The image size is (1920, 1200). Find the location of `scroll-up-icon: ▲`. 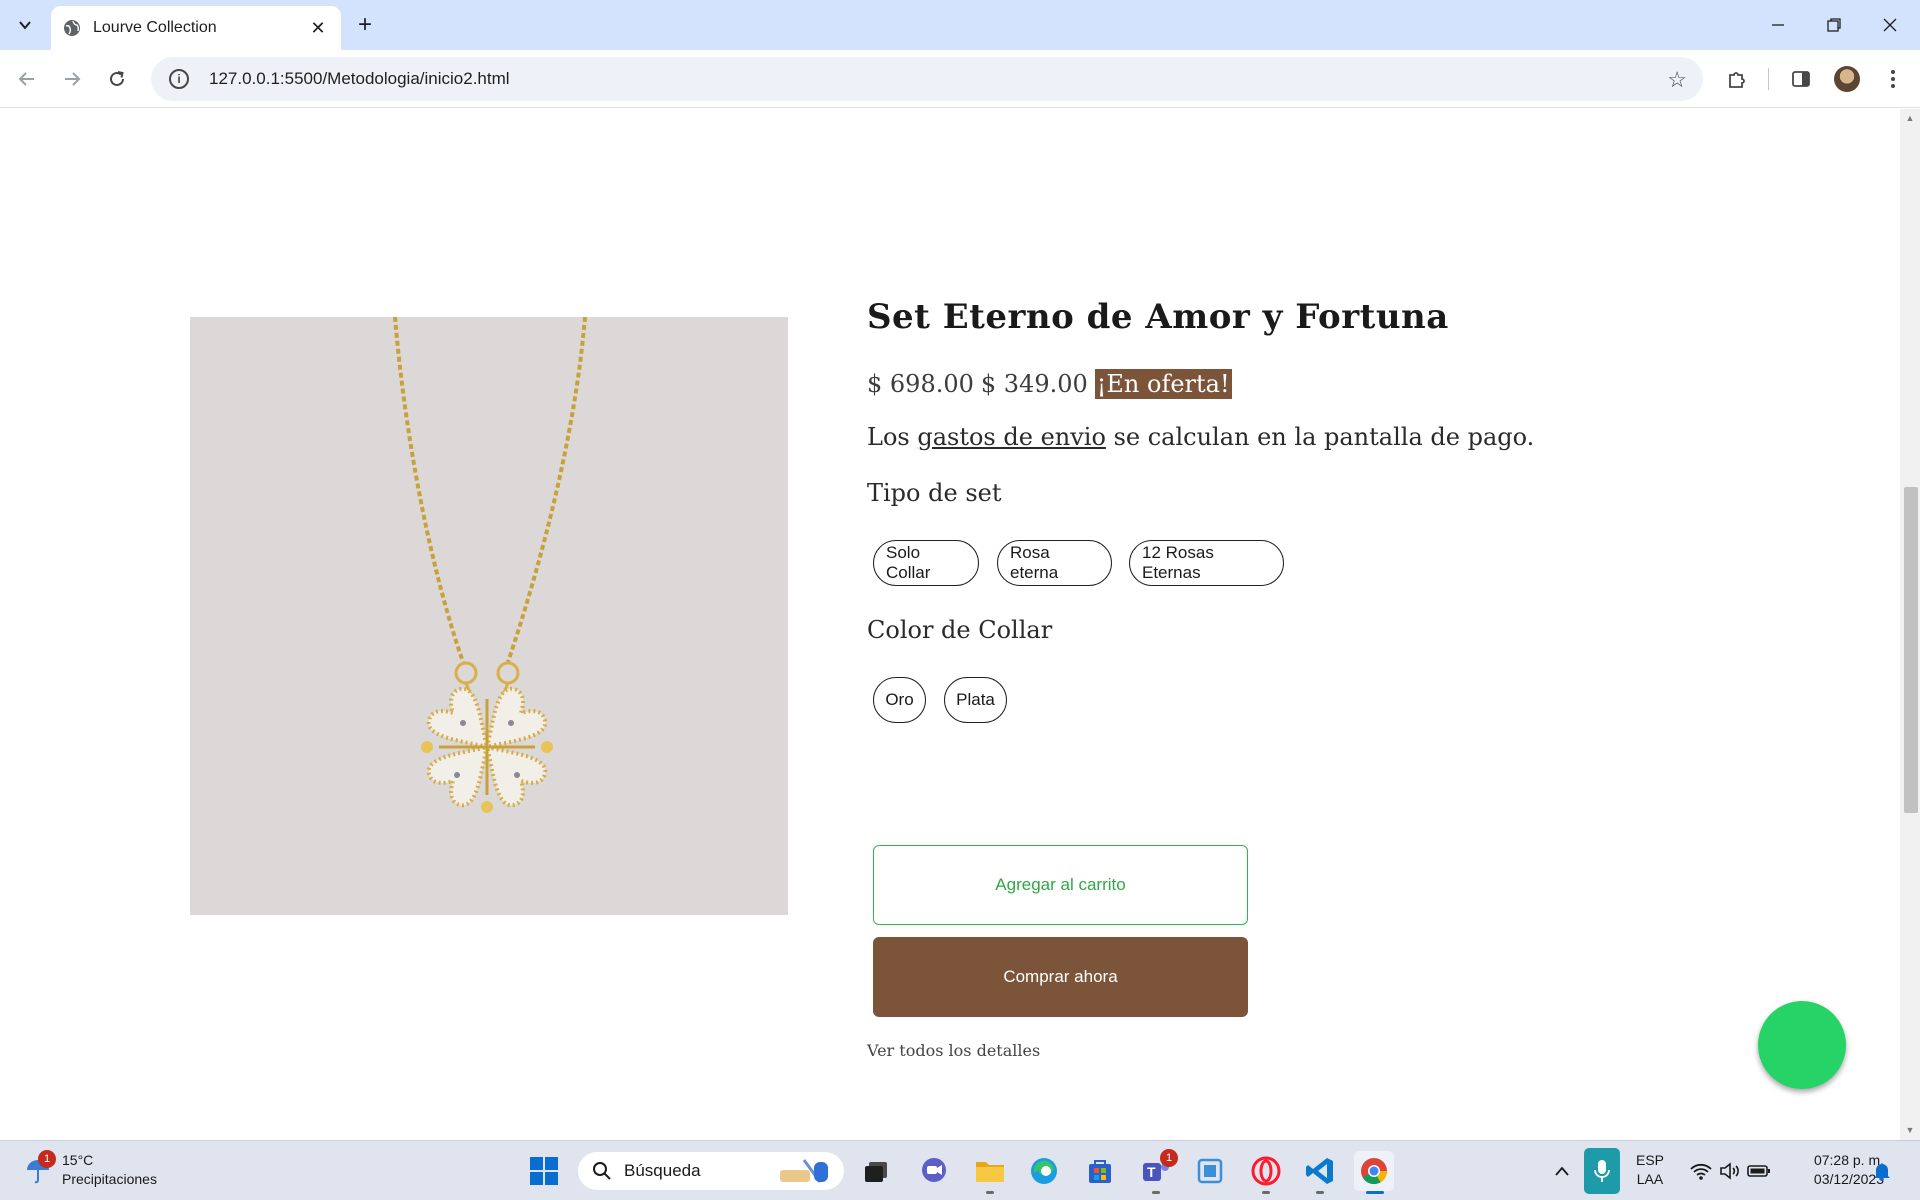

scroll-up-icon: ▲ is located at coordinates (1910, 118).